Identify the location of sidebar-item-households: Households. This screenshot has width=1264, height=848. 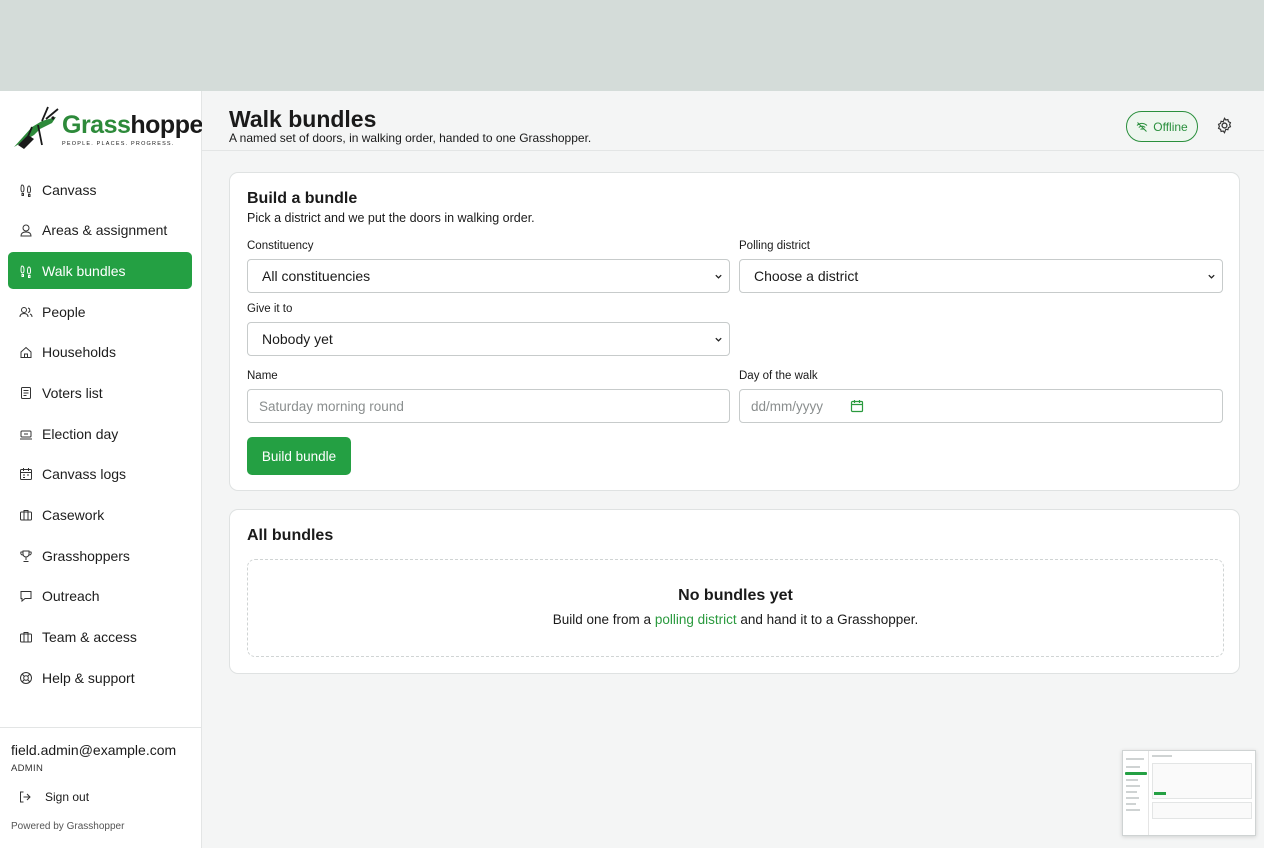
(100, 352).